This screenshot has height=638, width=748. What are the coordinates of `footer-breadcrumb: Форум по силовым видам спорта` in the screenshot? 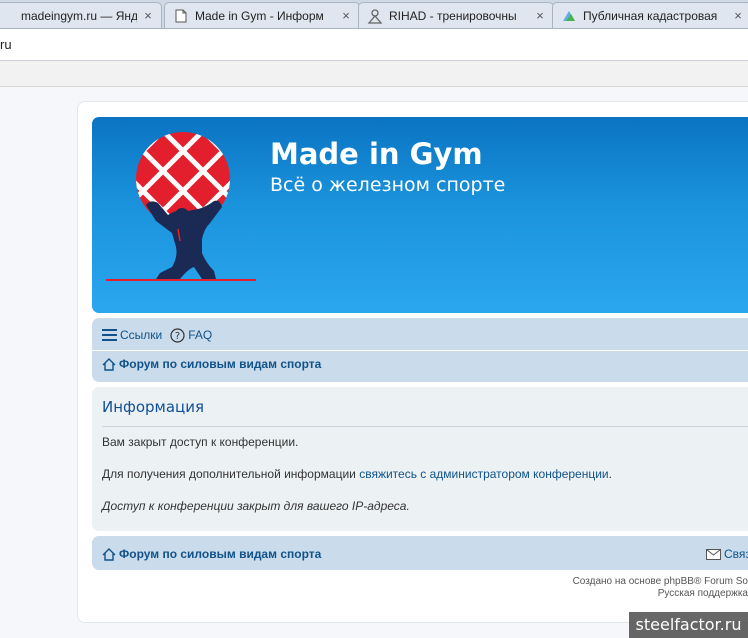 It's located at (211, 554).